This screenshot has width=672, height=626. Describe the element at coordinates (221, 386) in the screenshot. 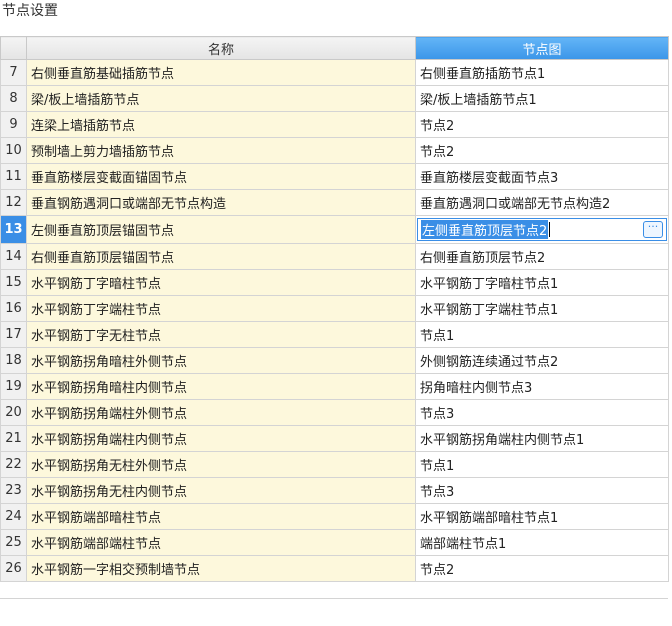

I see `row-name-cell: 水平钢筋拐角暗柱内侧节点` at that location.